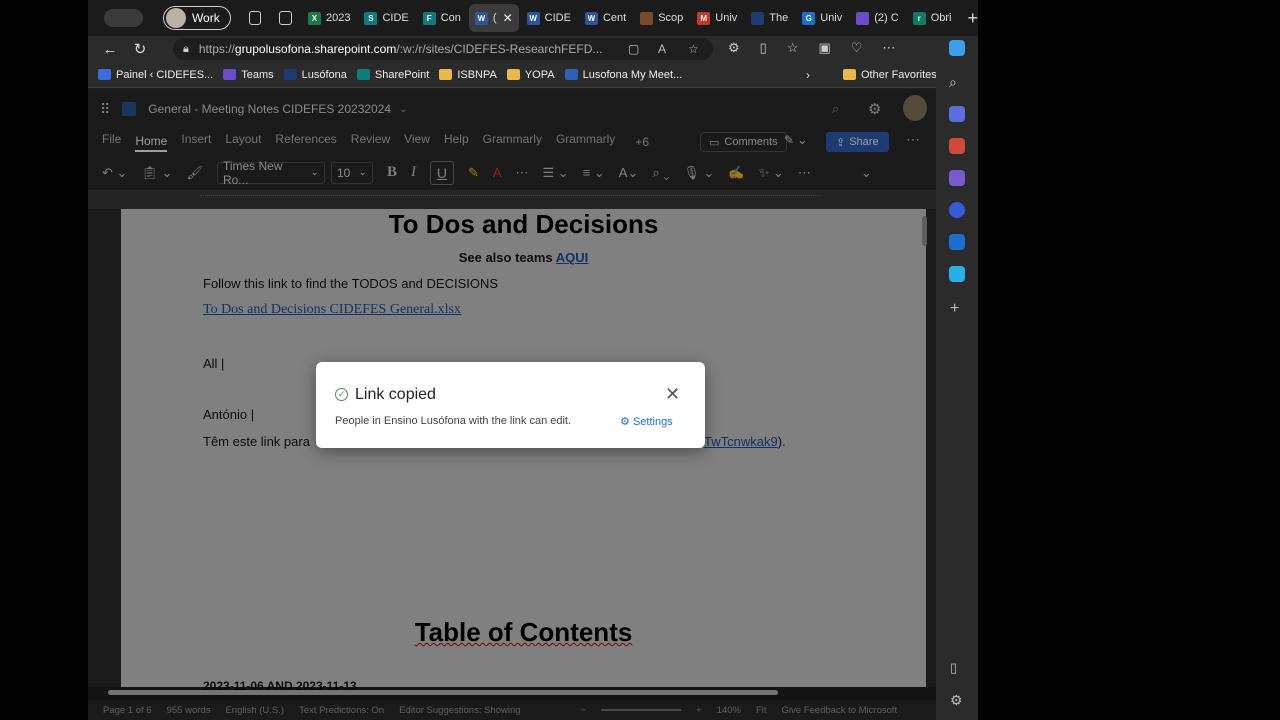  Describe the element at coordinates (957, 274) in the screenshot. I see `drop-icon` at that location.